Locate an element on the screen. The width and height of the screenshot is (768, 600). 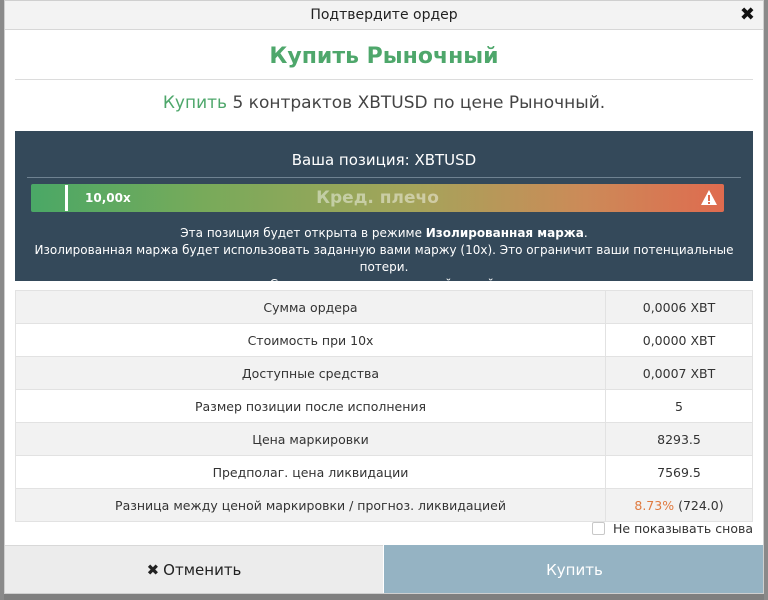
liquidation-distance-pct: 8.73% is located at coordinates (654, 505).